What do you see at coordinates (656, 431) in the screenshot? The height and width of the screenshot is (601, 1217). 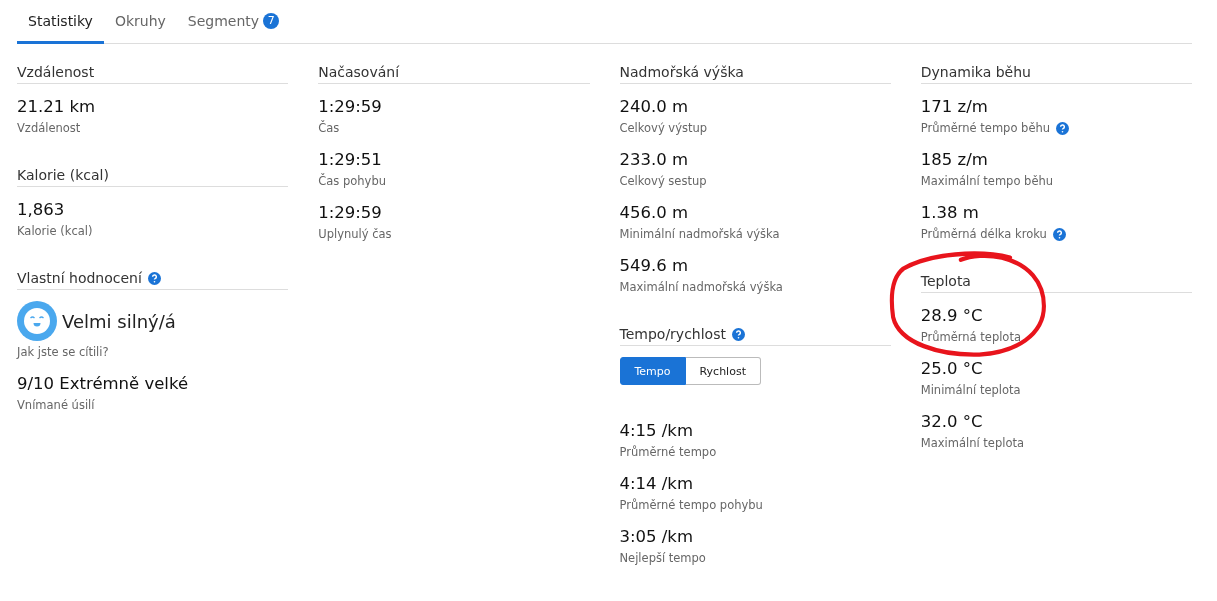 I see `stat-value: 4:15 /km` at bounding box center [656, 431].